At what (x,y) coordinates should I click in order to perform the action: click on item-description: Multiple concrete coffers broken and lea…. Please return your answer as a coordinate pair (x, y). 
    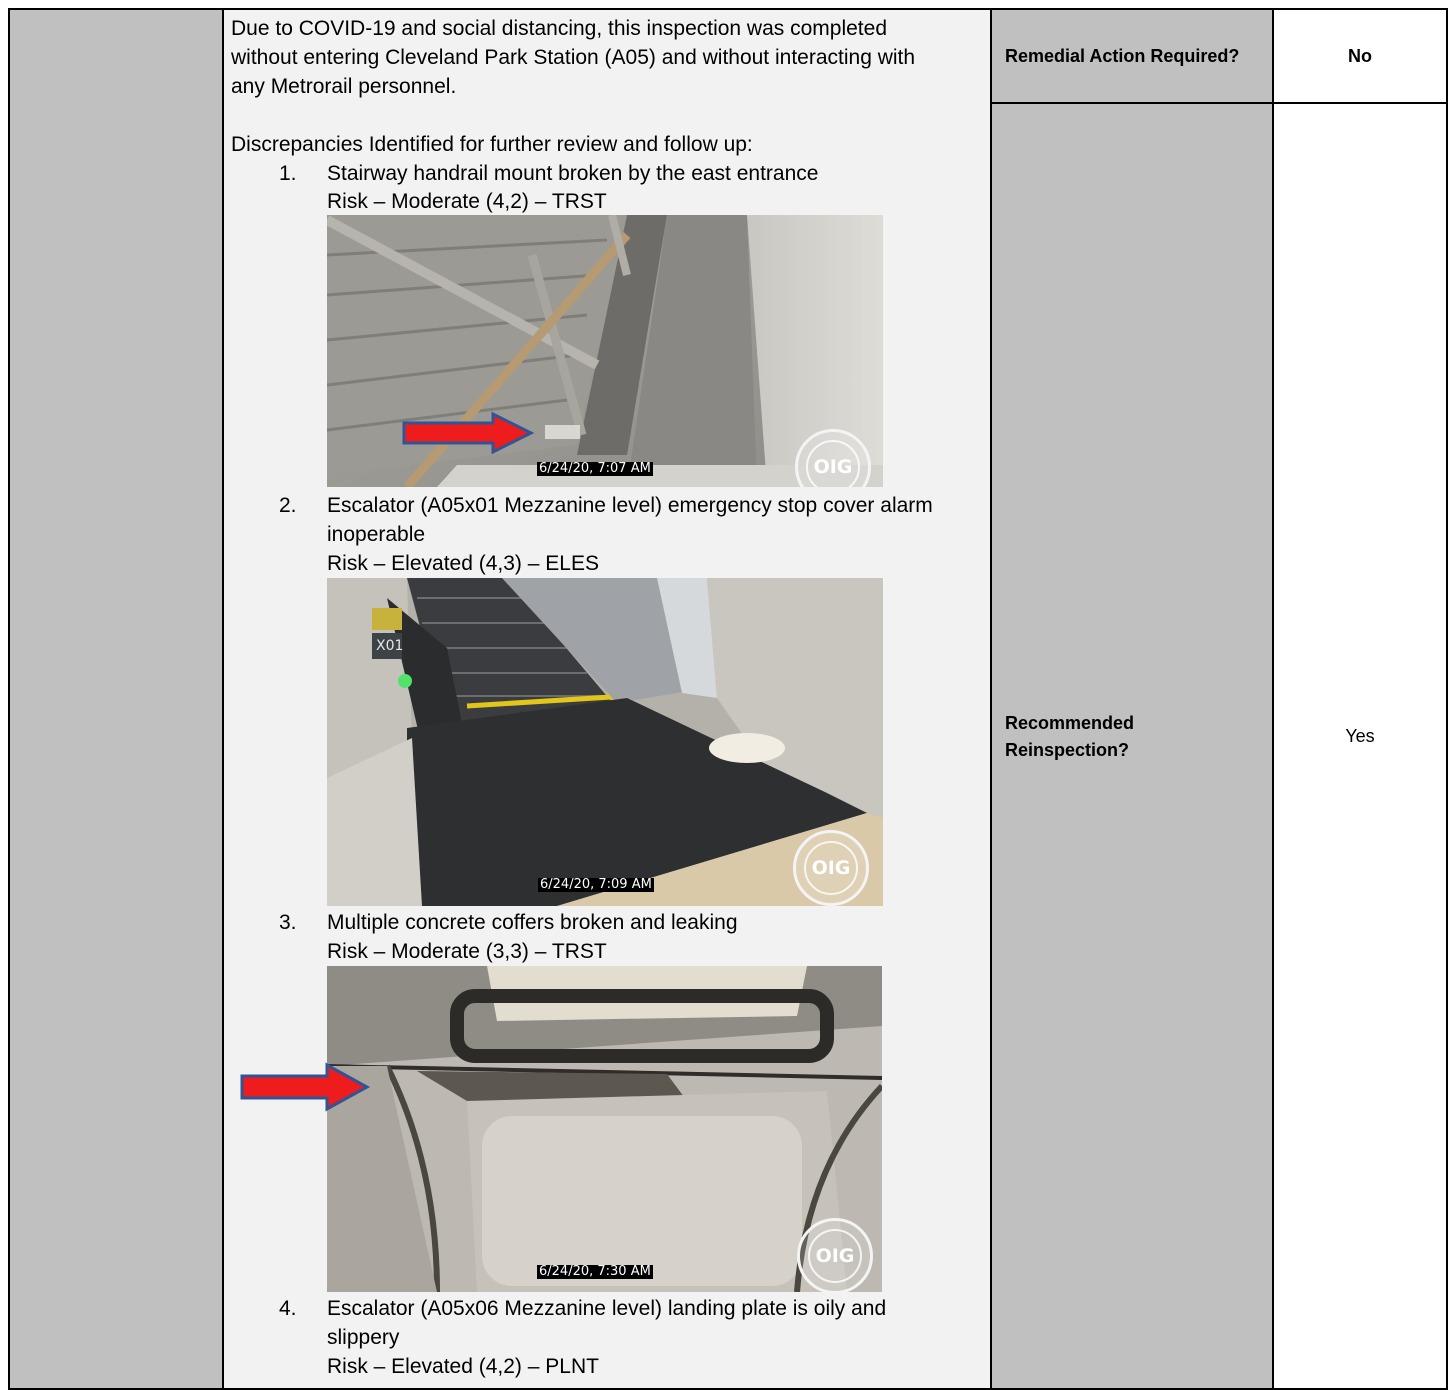
    Looking at the image, I should click on (532, 922).